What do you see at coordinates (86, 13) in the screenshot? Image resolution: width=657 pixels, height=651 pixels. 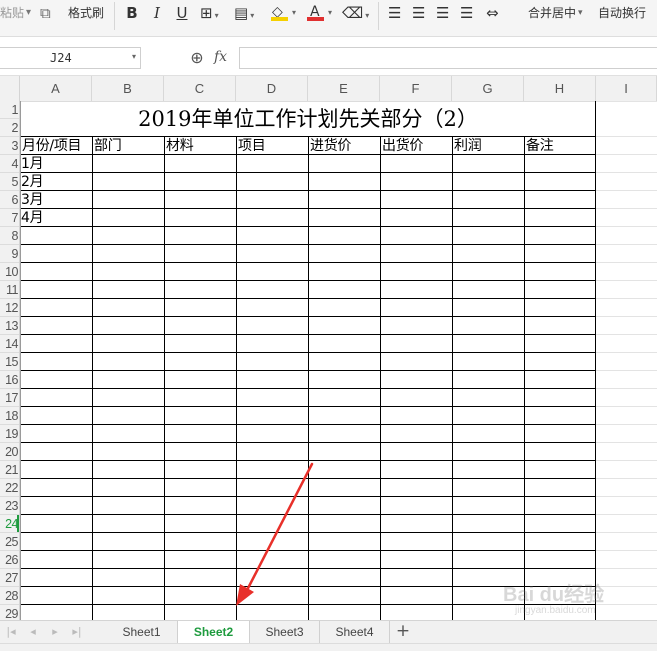 I see `format-painter-button: 格式刷` at bounding box center [86, 13].